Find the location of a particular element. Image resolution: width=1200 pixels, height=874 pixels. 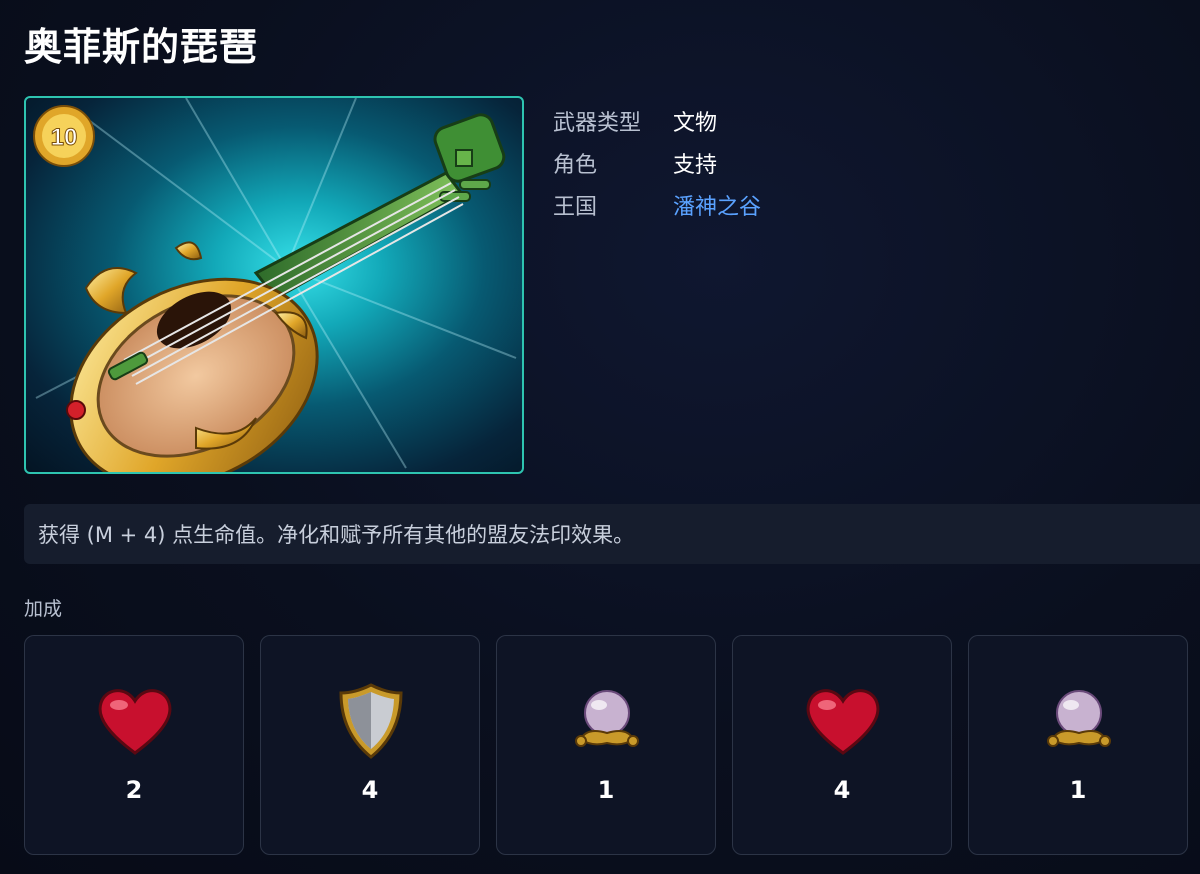

bonus-card: 2 is located at coordinates (134, 745).